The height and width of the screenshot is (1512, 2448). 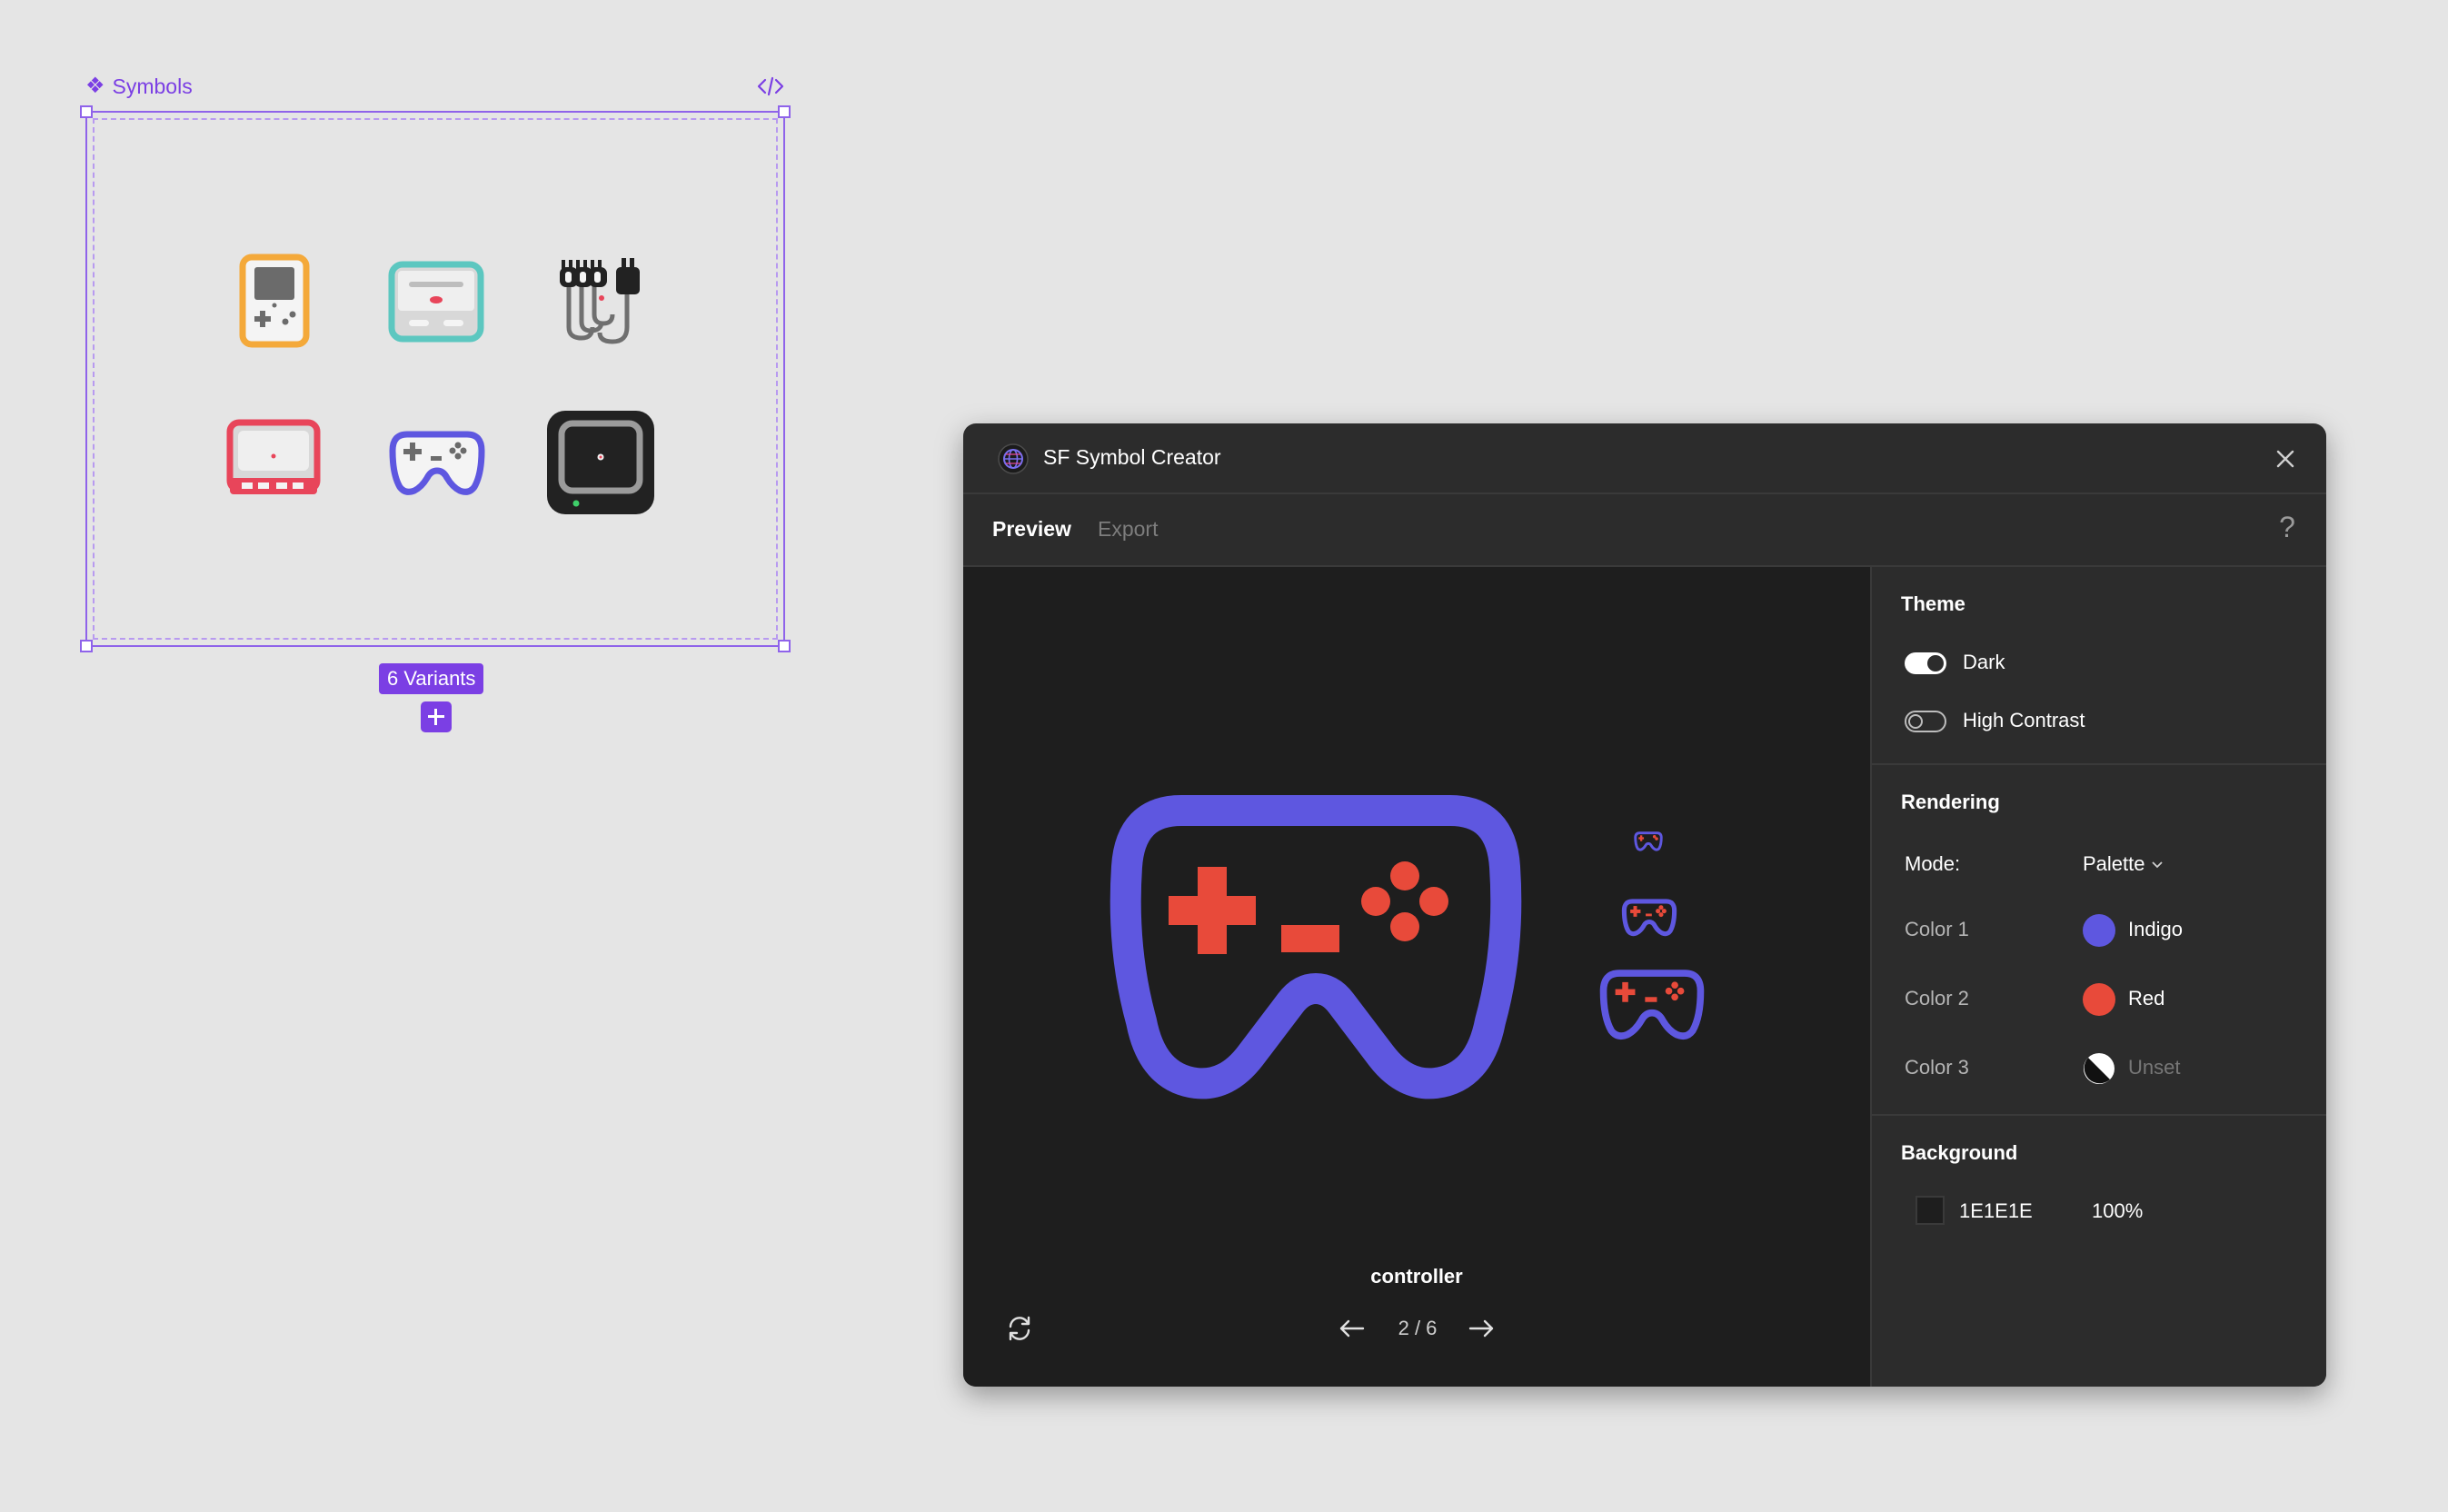 What do you see at coordinates (1649, 918) in the screenshot?
I see `controller-preview-medium-icon` at bounding box center [1649, 918].